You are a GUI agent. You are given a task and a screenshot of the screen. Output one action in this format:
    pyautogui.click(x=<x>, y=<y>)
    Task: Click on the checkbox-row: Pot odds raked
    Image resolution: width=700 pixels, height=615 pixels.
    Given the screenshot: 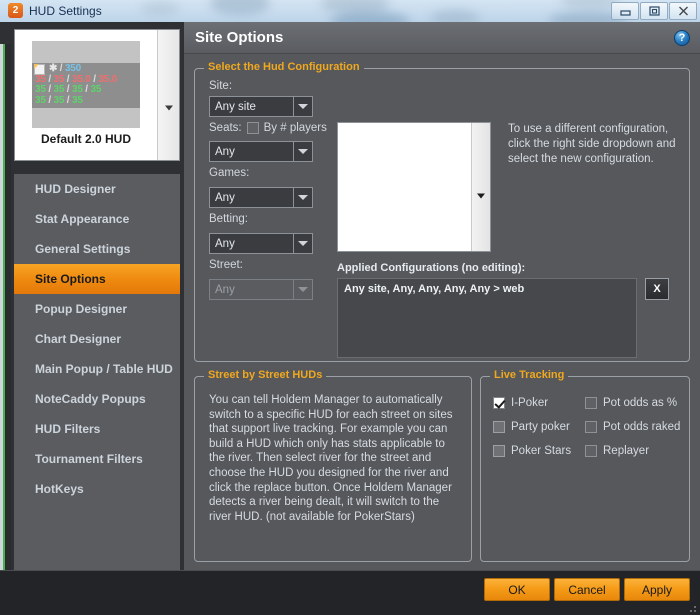 What is the action you would take?
    pyautogui.click(x=632, y=427)
    